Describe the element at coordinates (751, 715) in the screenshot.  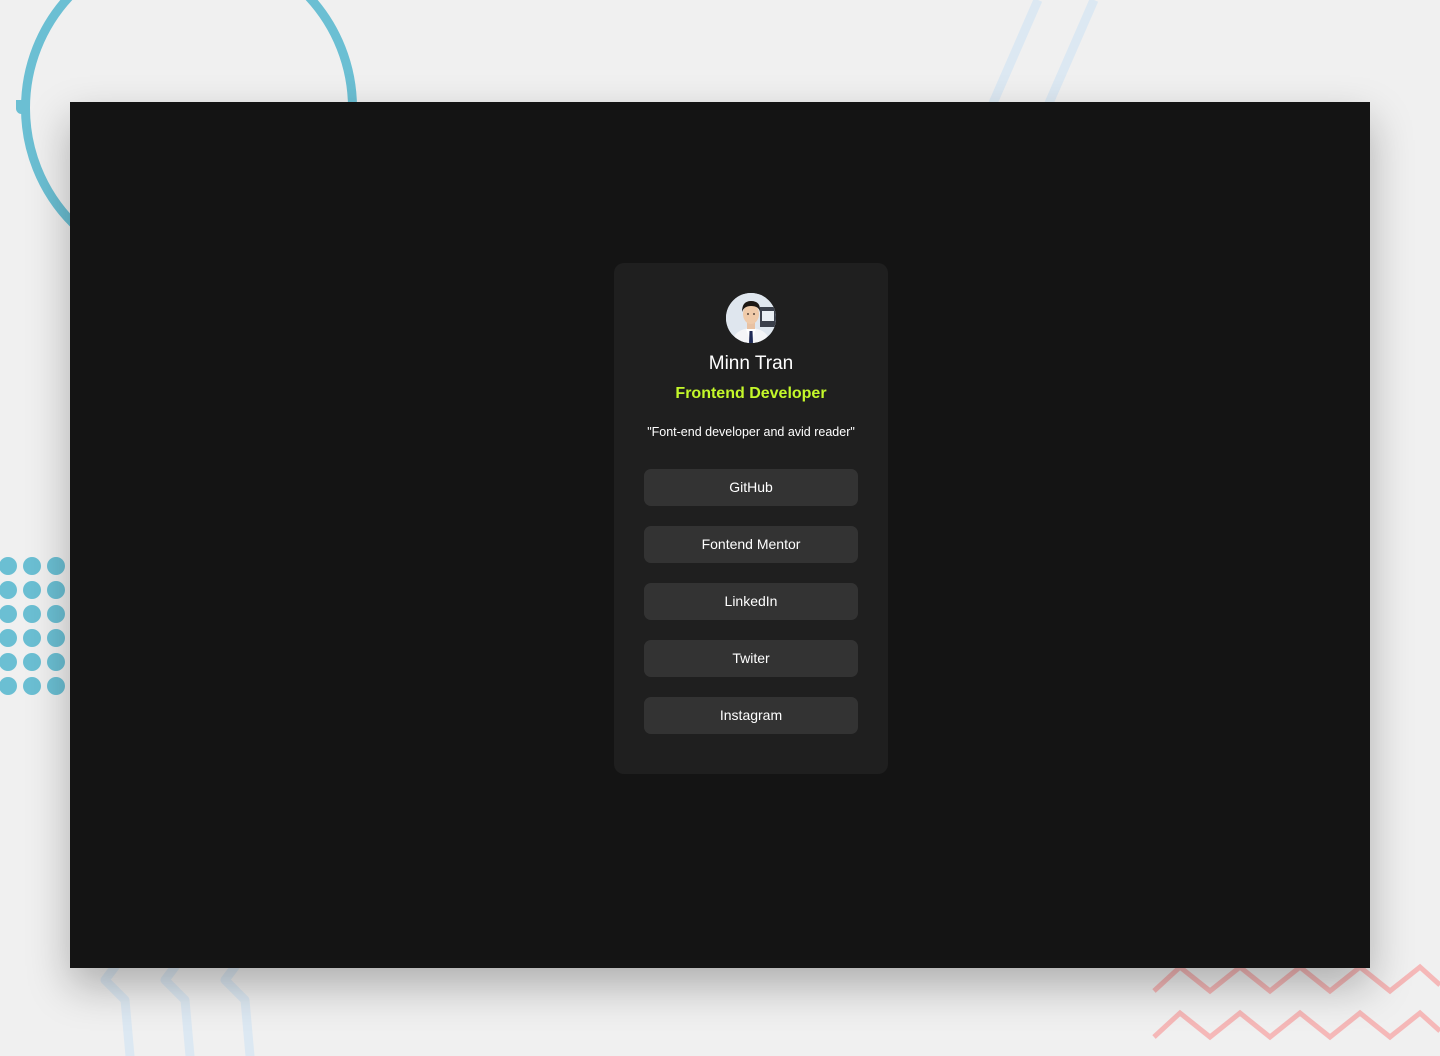
I see `instagram-link-button: Instagram` at that location.